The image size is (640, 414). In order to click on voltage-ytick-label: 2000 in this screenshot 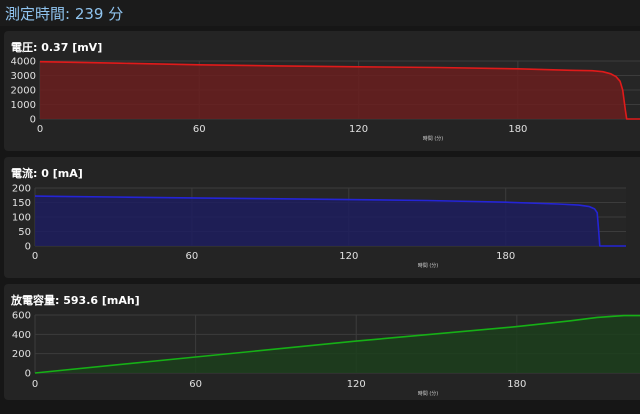, I will do `click(23, 91)`.